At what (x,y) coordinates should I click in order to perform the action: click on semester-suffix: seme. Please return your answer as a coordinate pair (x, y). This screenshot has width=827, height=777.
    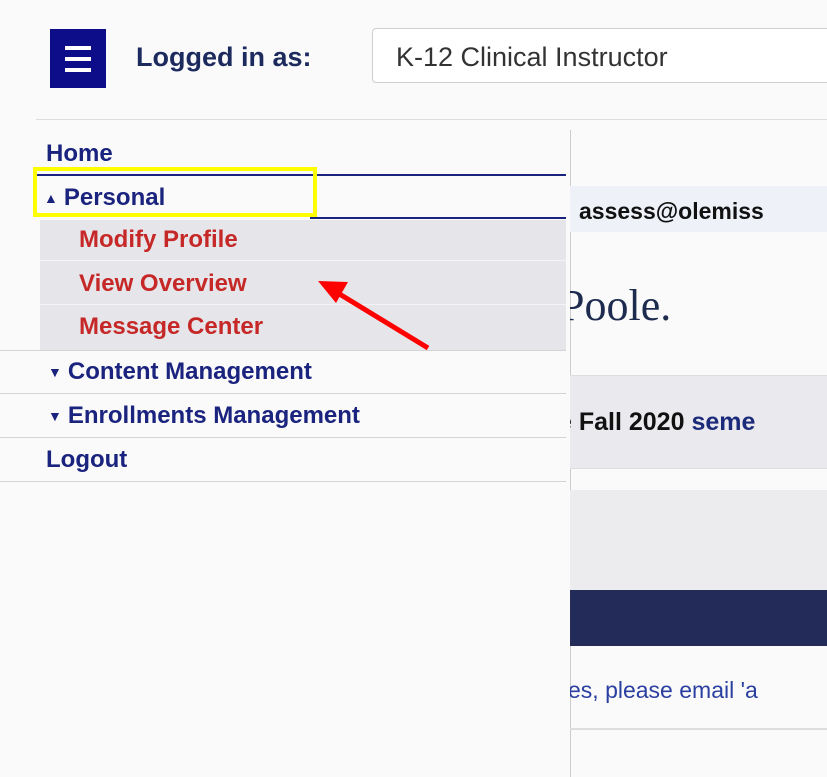
    Looking at the image, I should click on (720, 422).